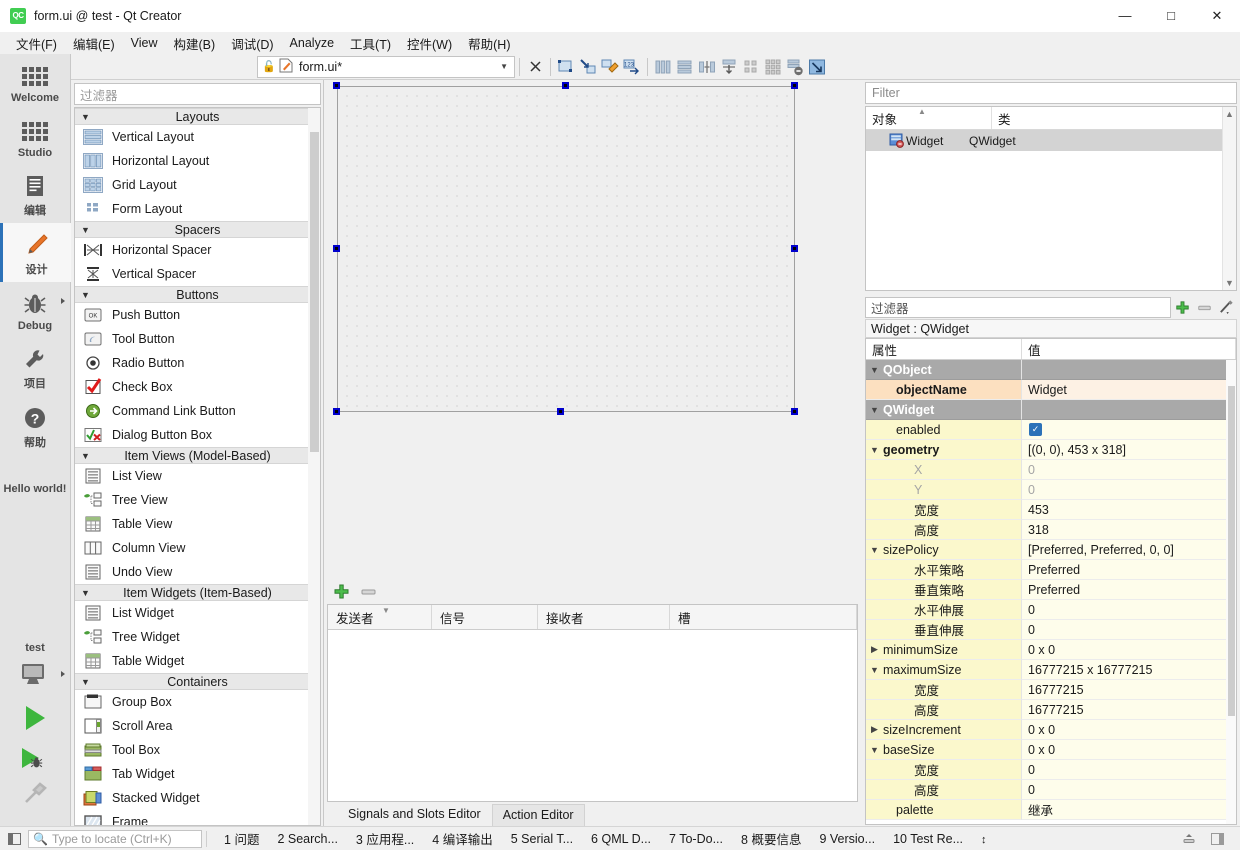  What do you see at coordinates (197, 613) in the screenshot?
I see `widget-item-list-widget: List Widget` at bounding box center [197, 613].